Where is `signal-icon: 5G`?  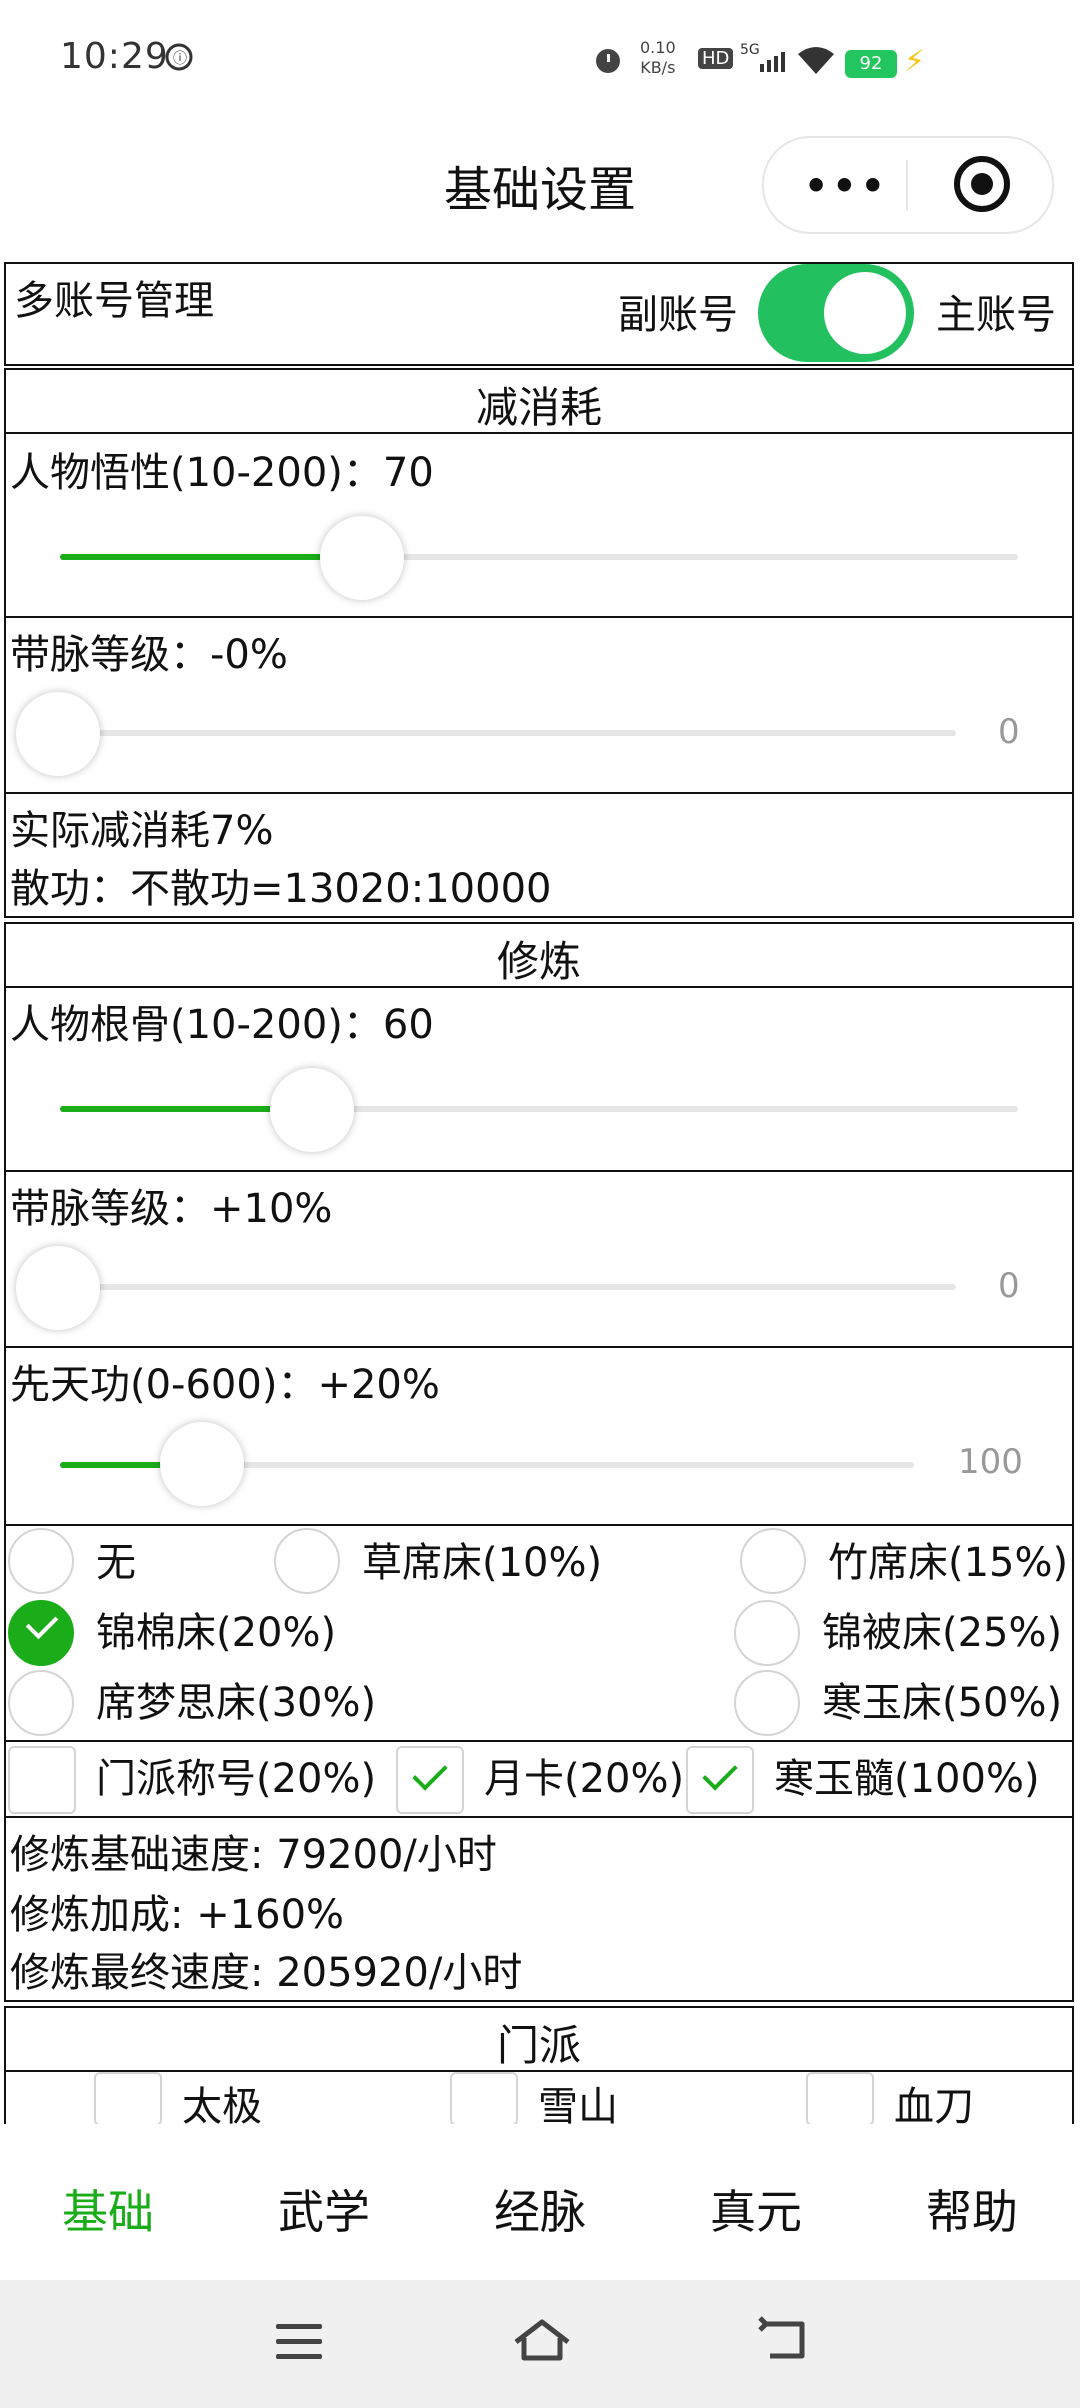
signal-icon: 5G is located at coordinates (764, 61).